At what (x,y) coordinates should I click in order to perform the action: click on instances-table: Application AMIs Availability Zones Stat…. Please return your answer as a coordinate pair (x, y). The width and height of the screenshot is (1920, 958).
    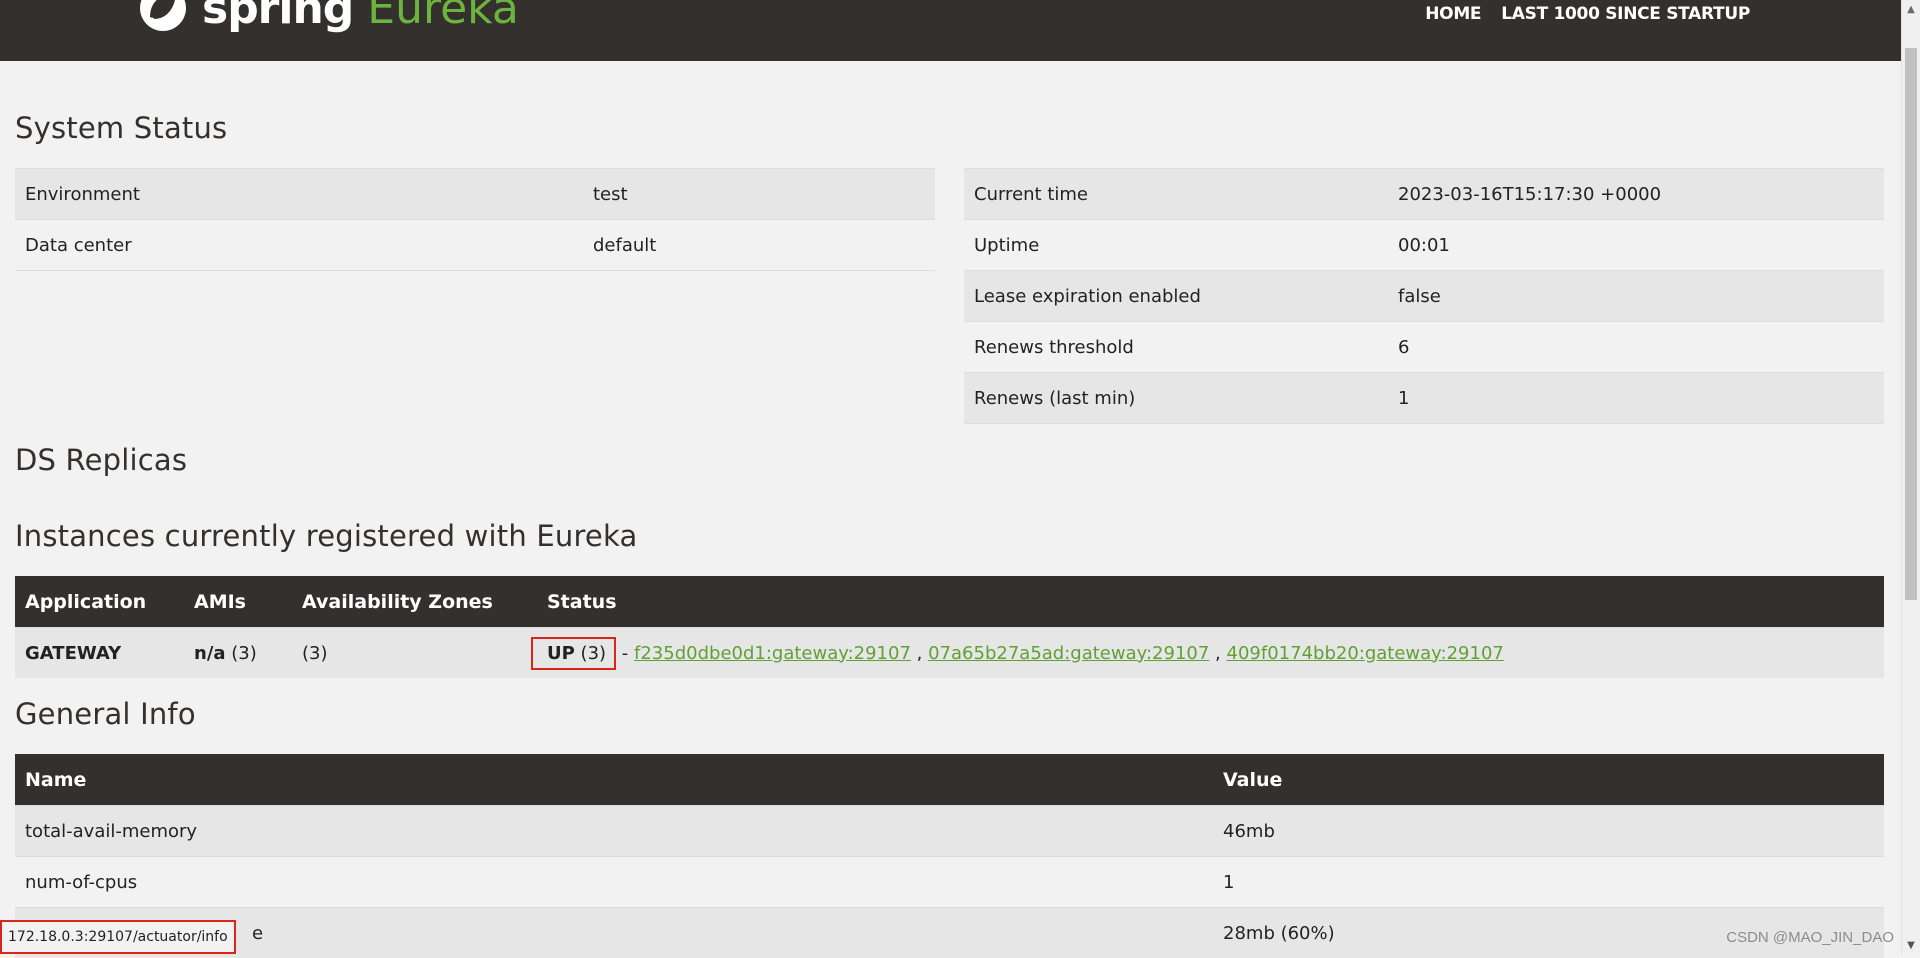
    Looking at the image, I should click on (949, 627).